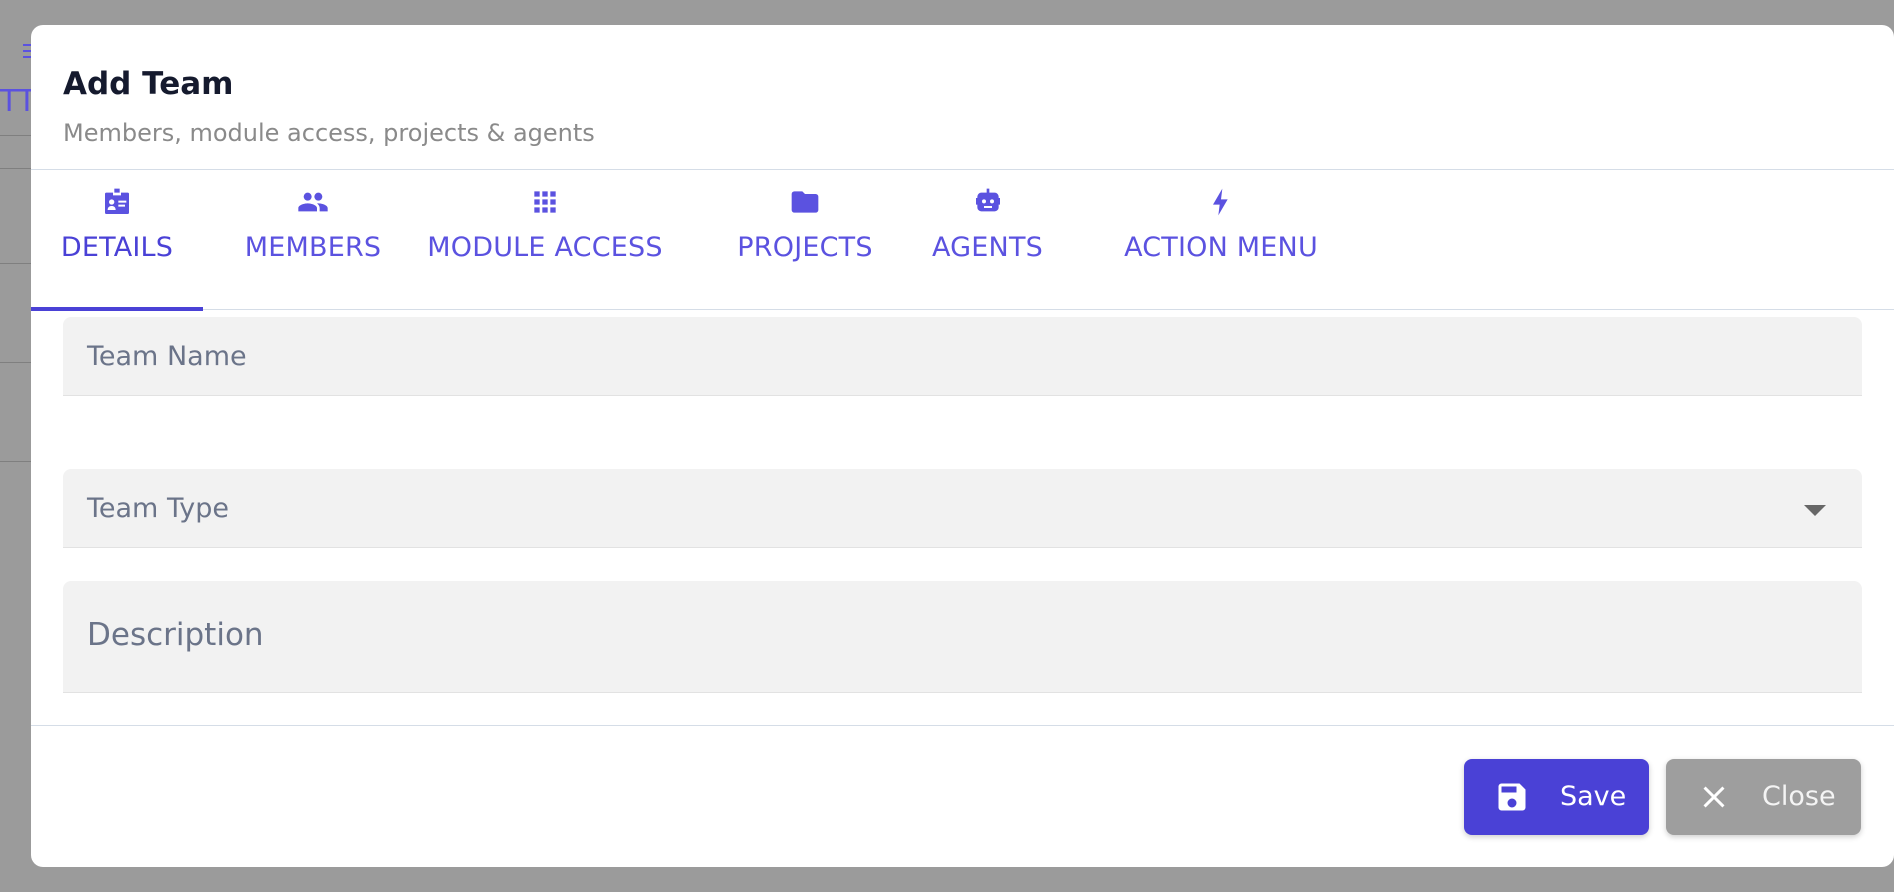  What do you see at coordinates (545, 202) in the screenshot?
I see `apps-grid-icon` at bounding box center [545, 202].